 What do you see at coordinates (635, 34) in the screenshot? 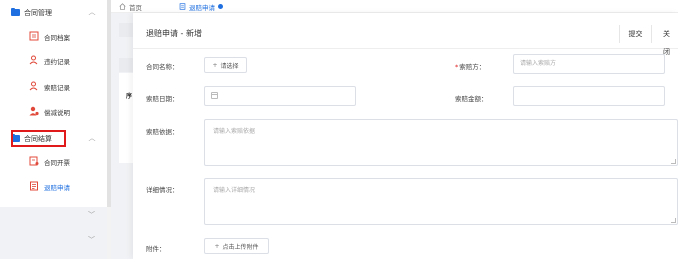
I see `submit-button: 提交` at bounding box center [635, 34].